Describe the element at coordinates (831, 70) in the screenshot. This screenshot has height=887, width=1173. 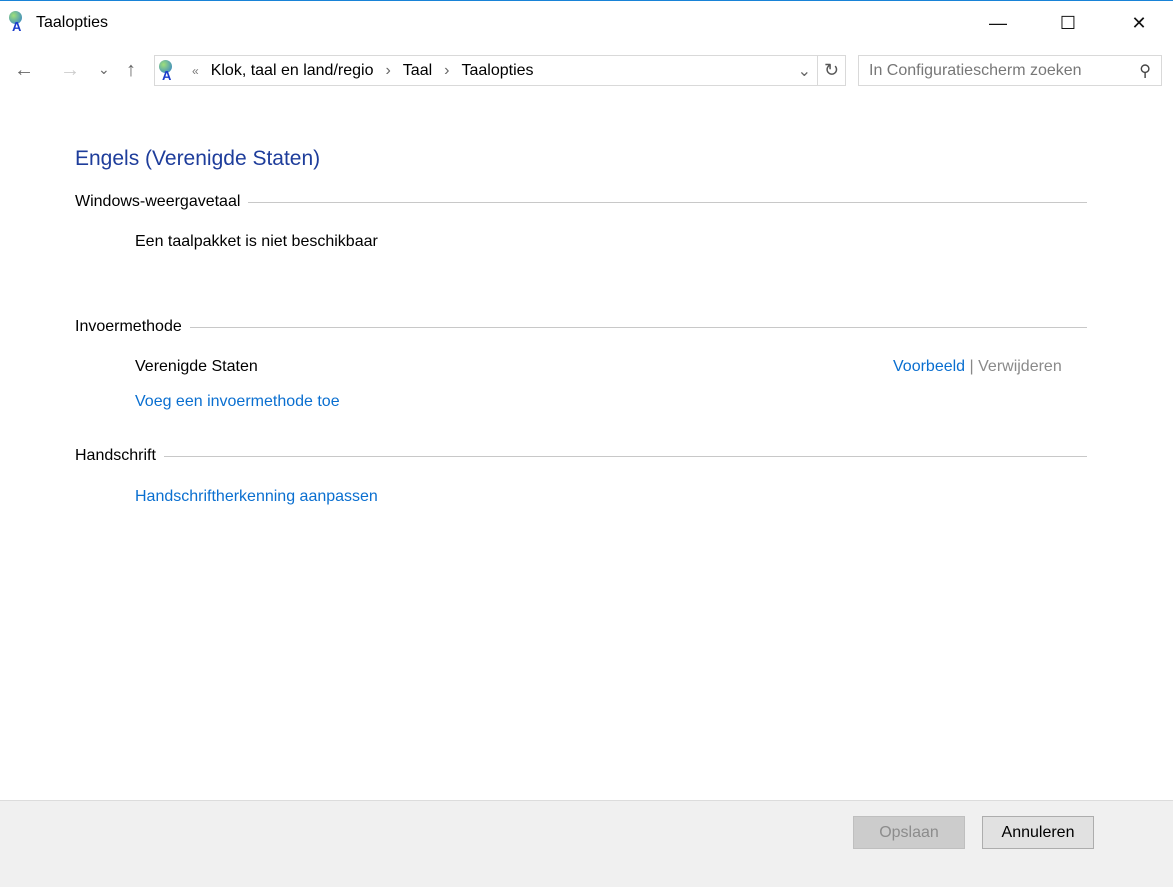
I see `refresh-button: ↻` at that location.